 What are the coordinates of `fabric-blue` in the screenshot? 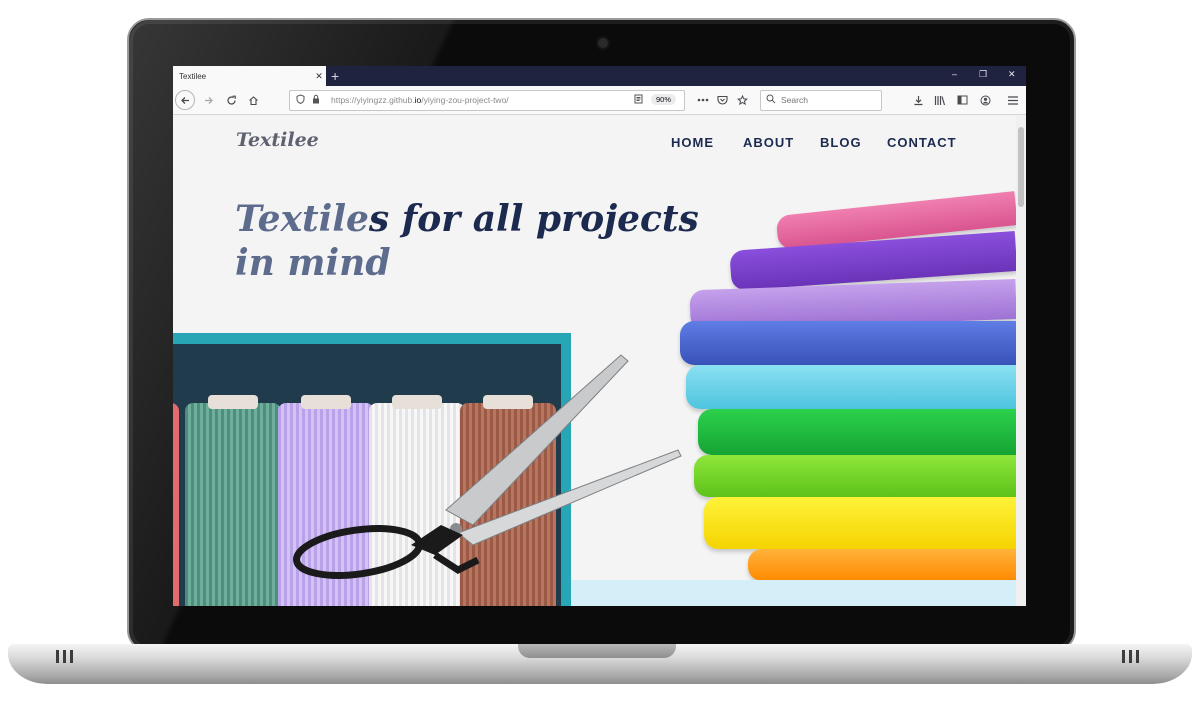 It's located at (848, 343).